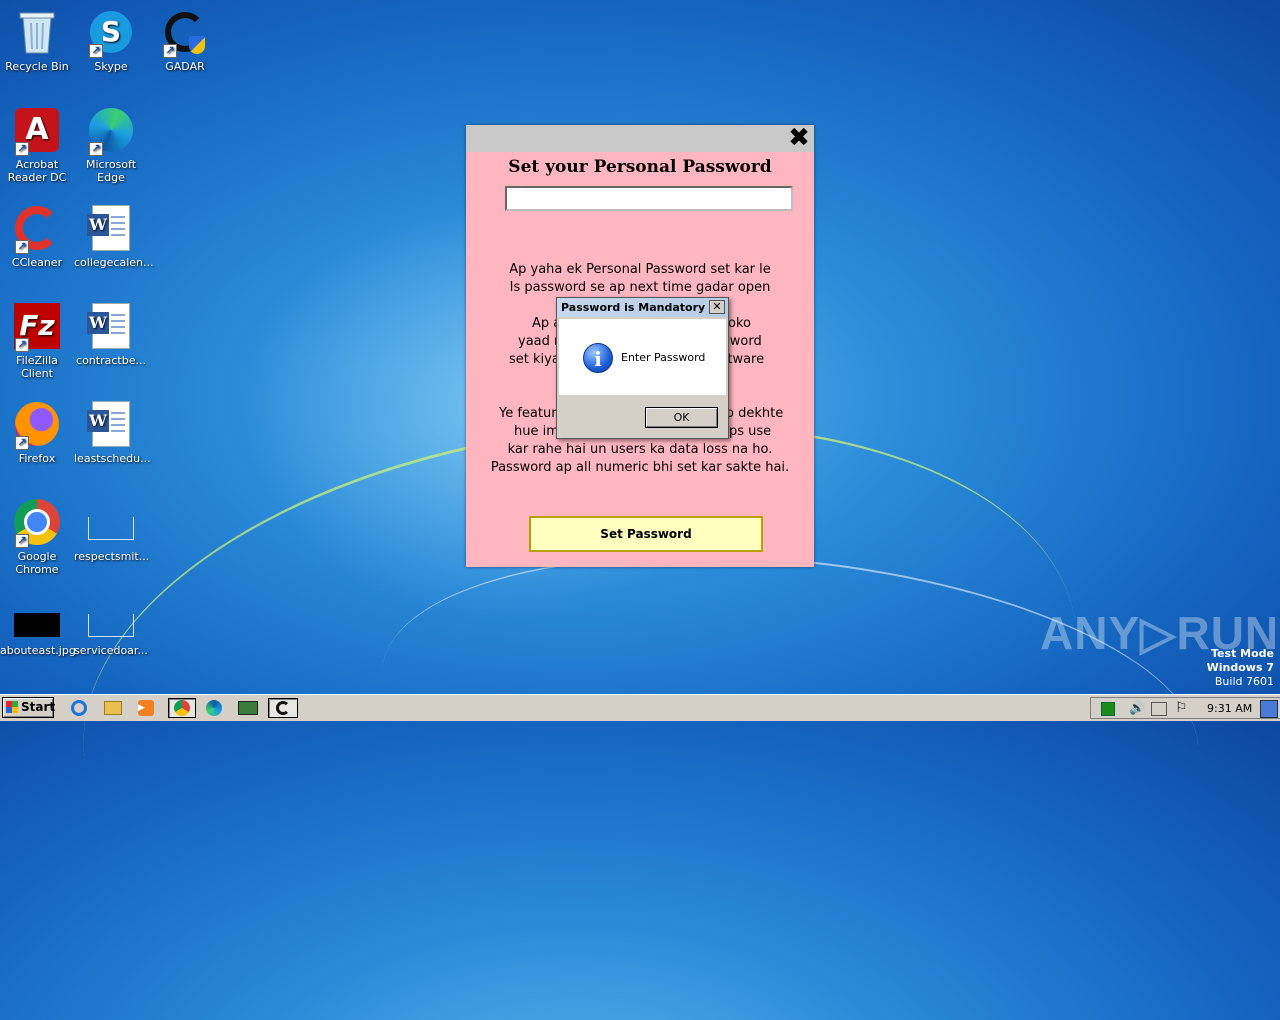 This screenshot has height=1020, width=1280. What do you see at coordinates (1181, 708) in the screenshot?
I see `flag-icon: ⚐` at bounding box center [1181, 708].